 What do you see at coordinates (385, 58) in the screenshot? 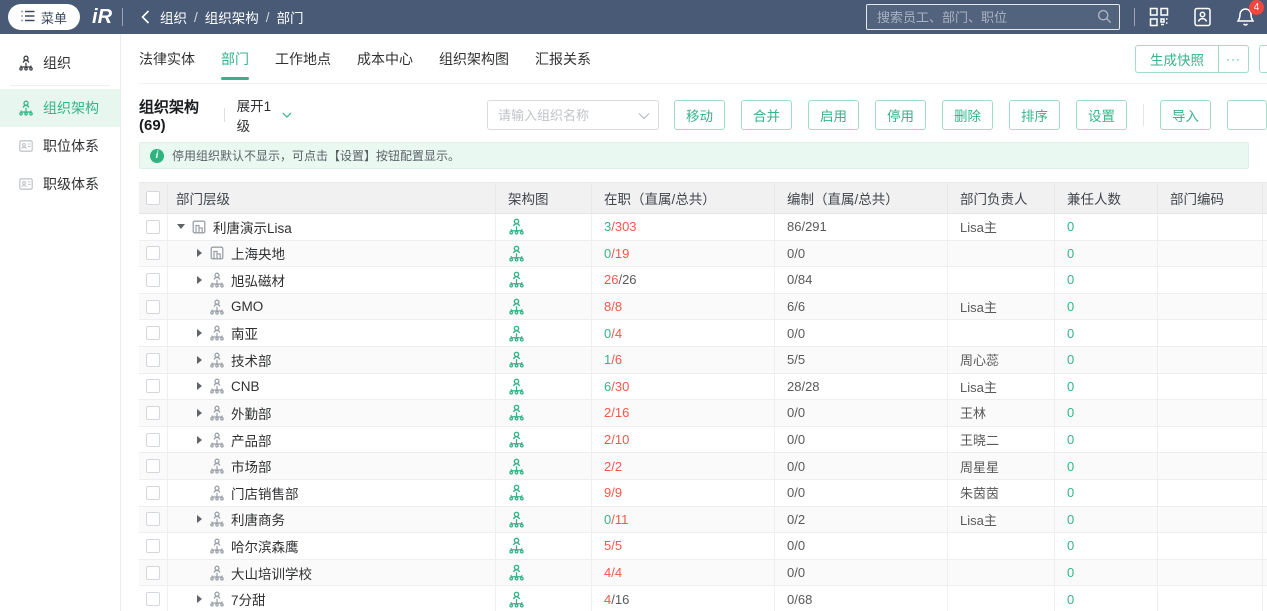
I see `tab-成本中心: 成本中心` at bounding box center [385, 58].